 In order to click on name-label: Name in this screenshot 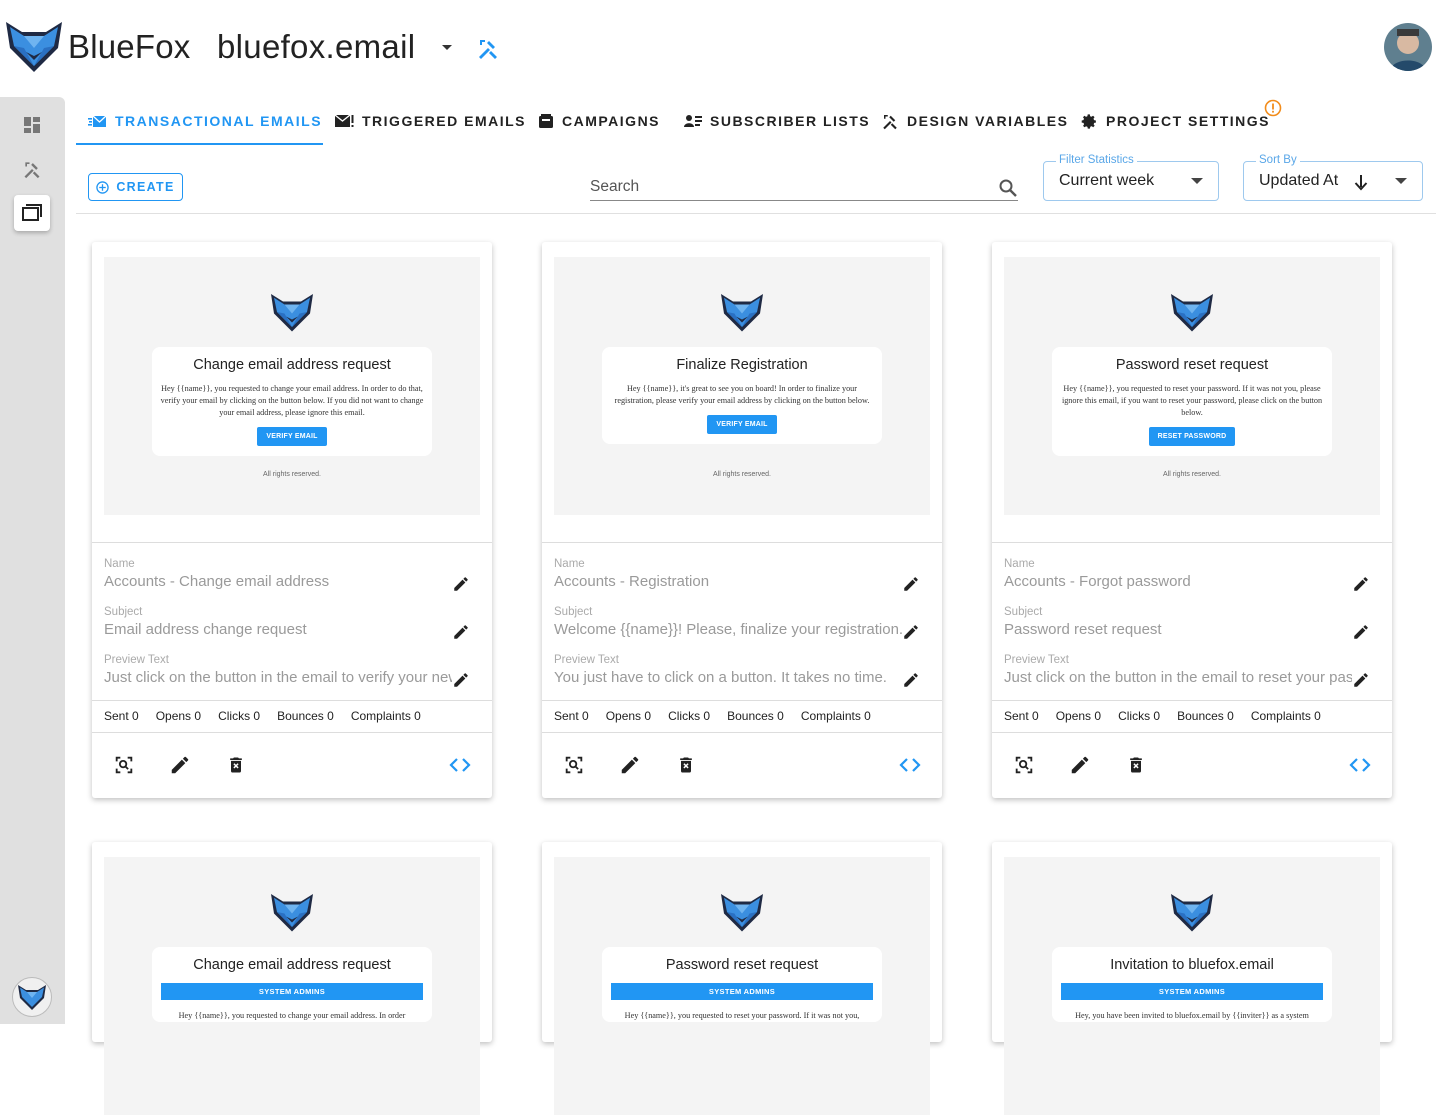, I will do `click(119, 564)`.